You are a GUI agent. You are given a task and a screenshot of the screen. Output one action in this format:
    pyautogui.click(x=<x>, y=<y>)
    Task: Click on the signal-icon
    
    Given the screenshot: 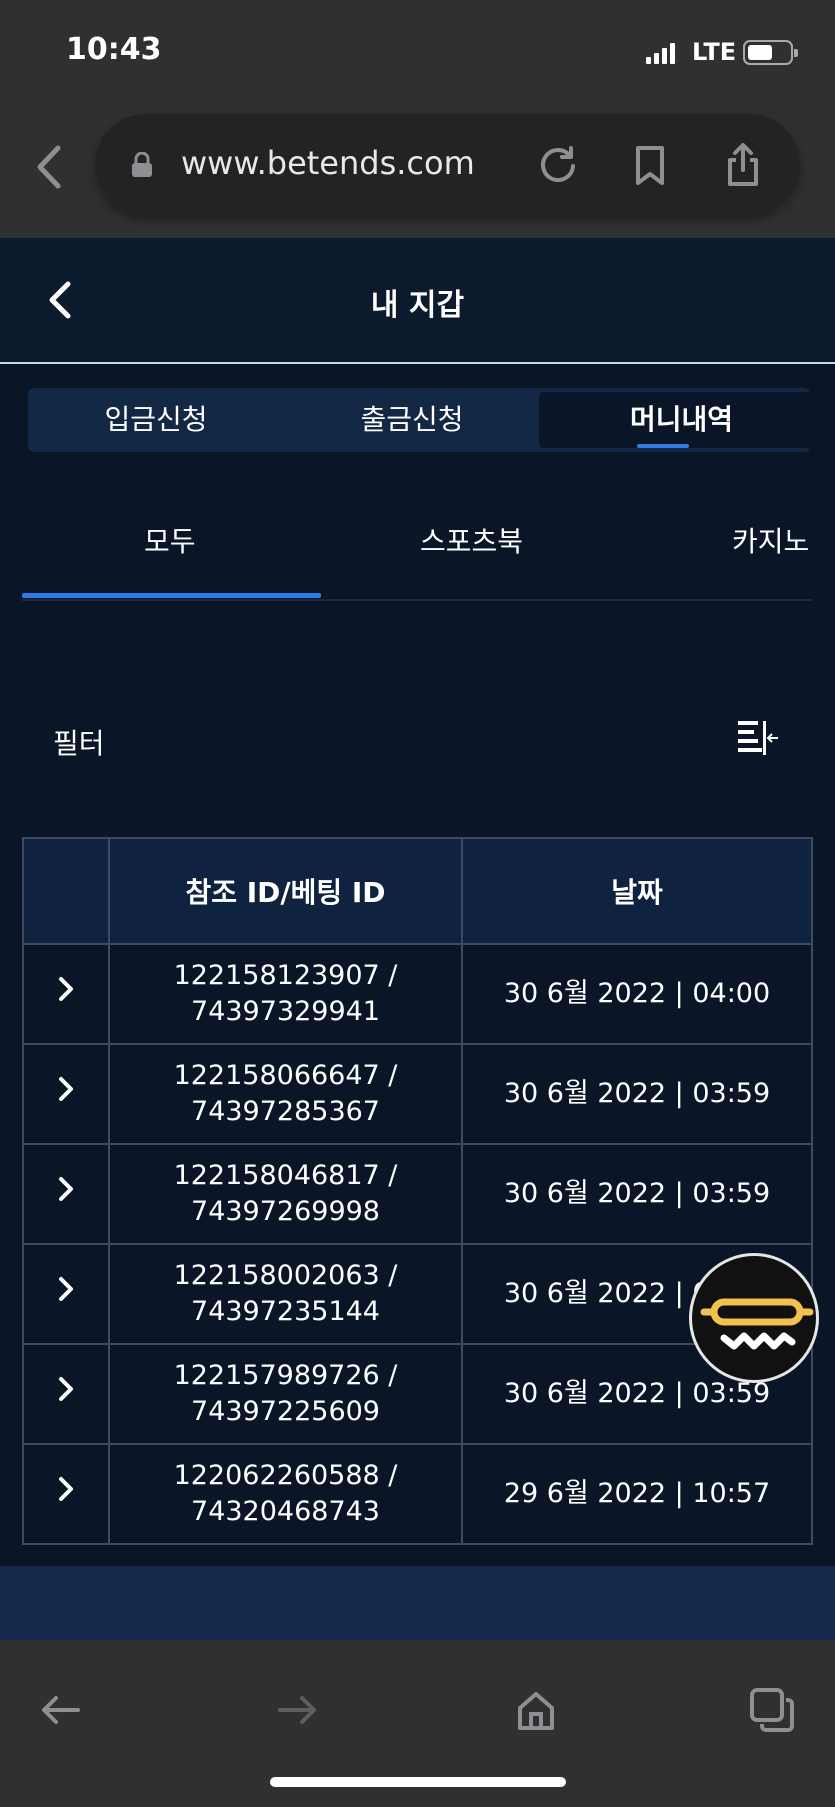 What is the action you would take?
    pyautogui.click(x=660, y=53)
    